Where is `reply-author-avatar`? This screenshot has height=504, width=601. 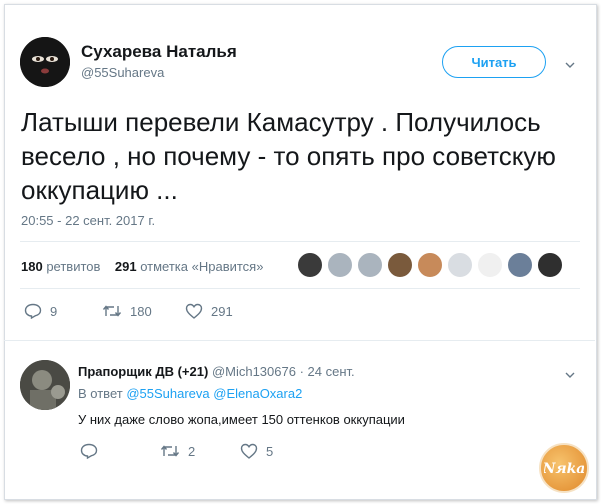 reply-author-avatar is located at coordinates (45, 385).